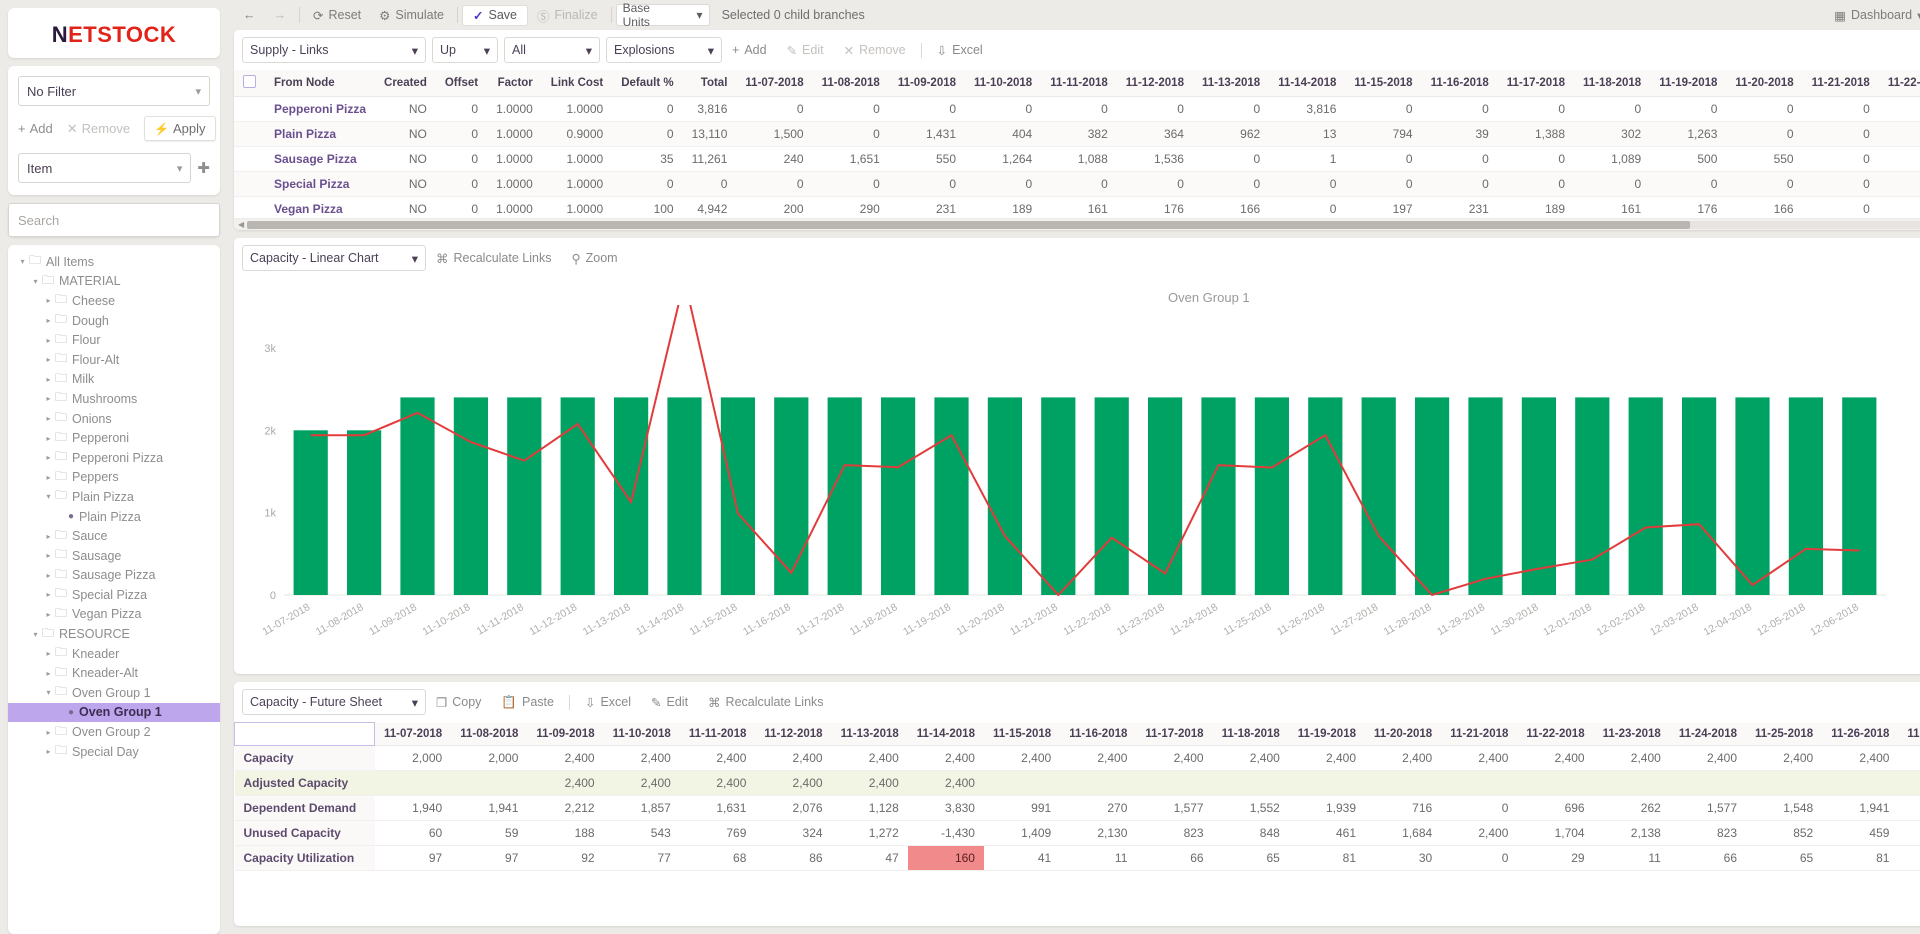 The height and width of the screenshot is (934, 1920). What do you see at coordinates (35, 128) in the screenshot?
I see `add-filter-button: + Add` at bounding box center [35, 128].